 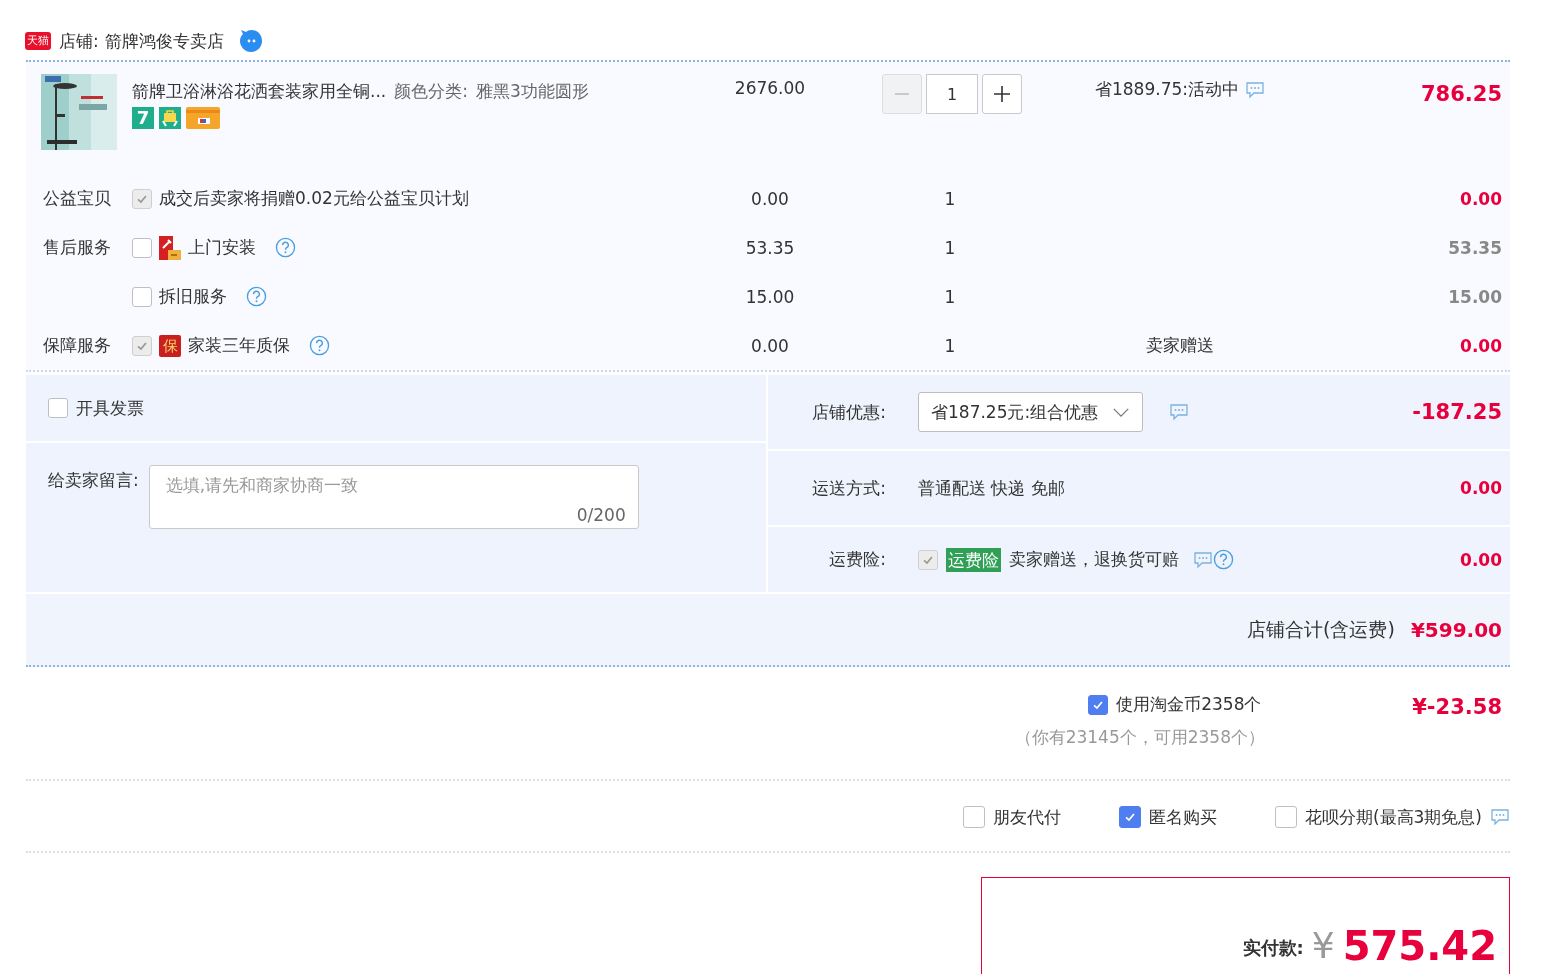 I want to click on warranty-badge: 保, so click(x=170, y=345).